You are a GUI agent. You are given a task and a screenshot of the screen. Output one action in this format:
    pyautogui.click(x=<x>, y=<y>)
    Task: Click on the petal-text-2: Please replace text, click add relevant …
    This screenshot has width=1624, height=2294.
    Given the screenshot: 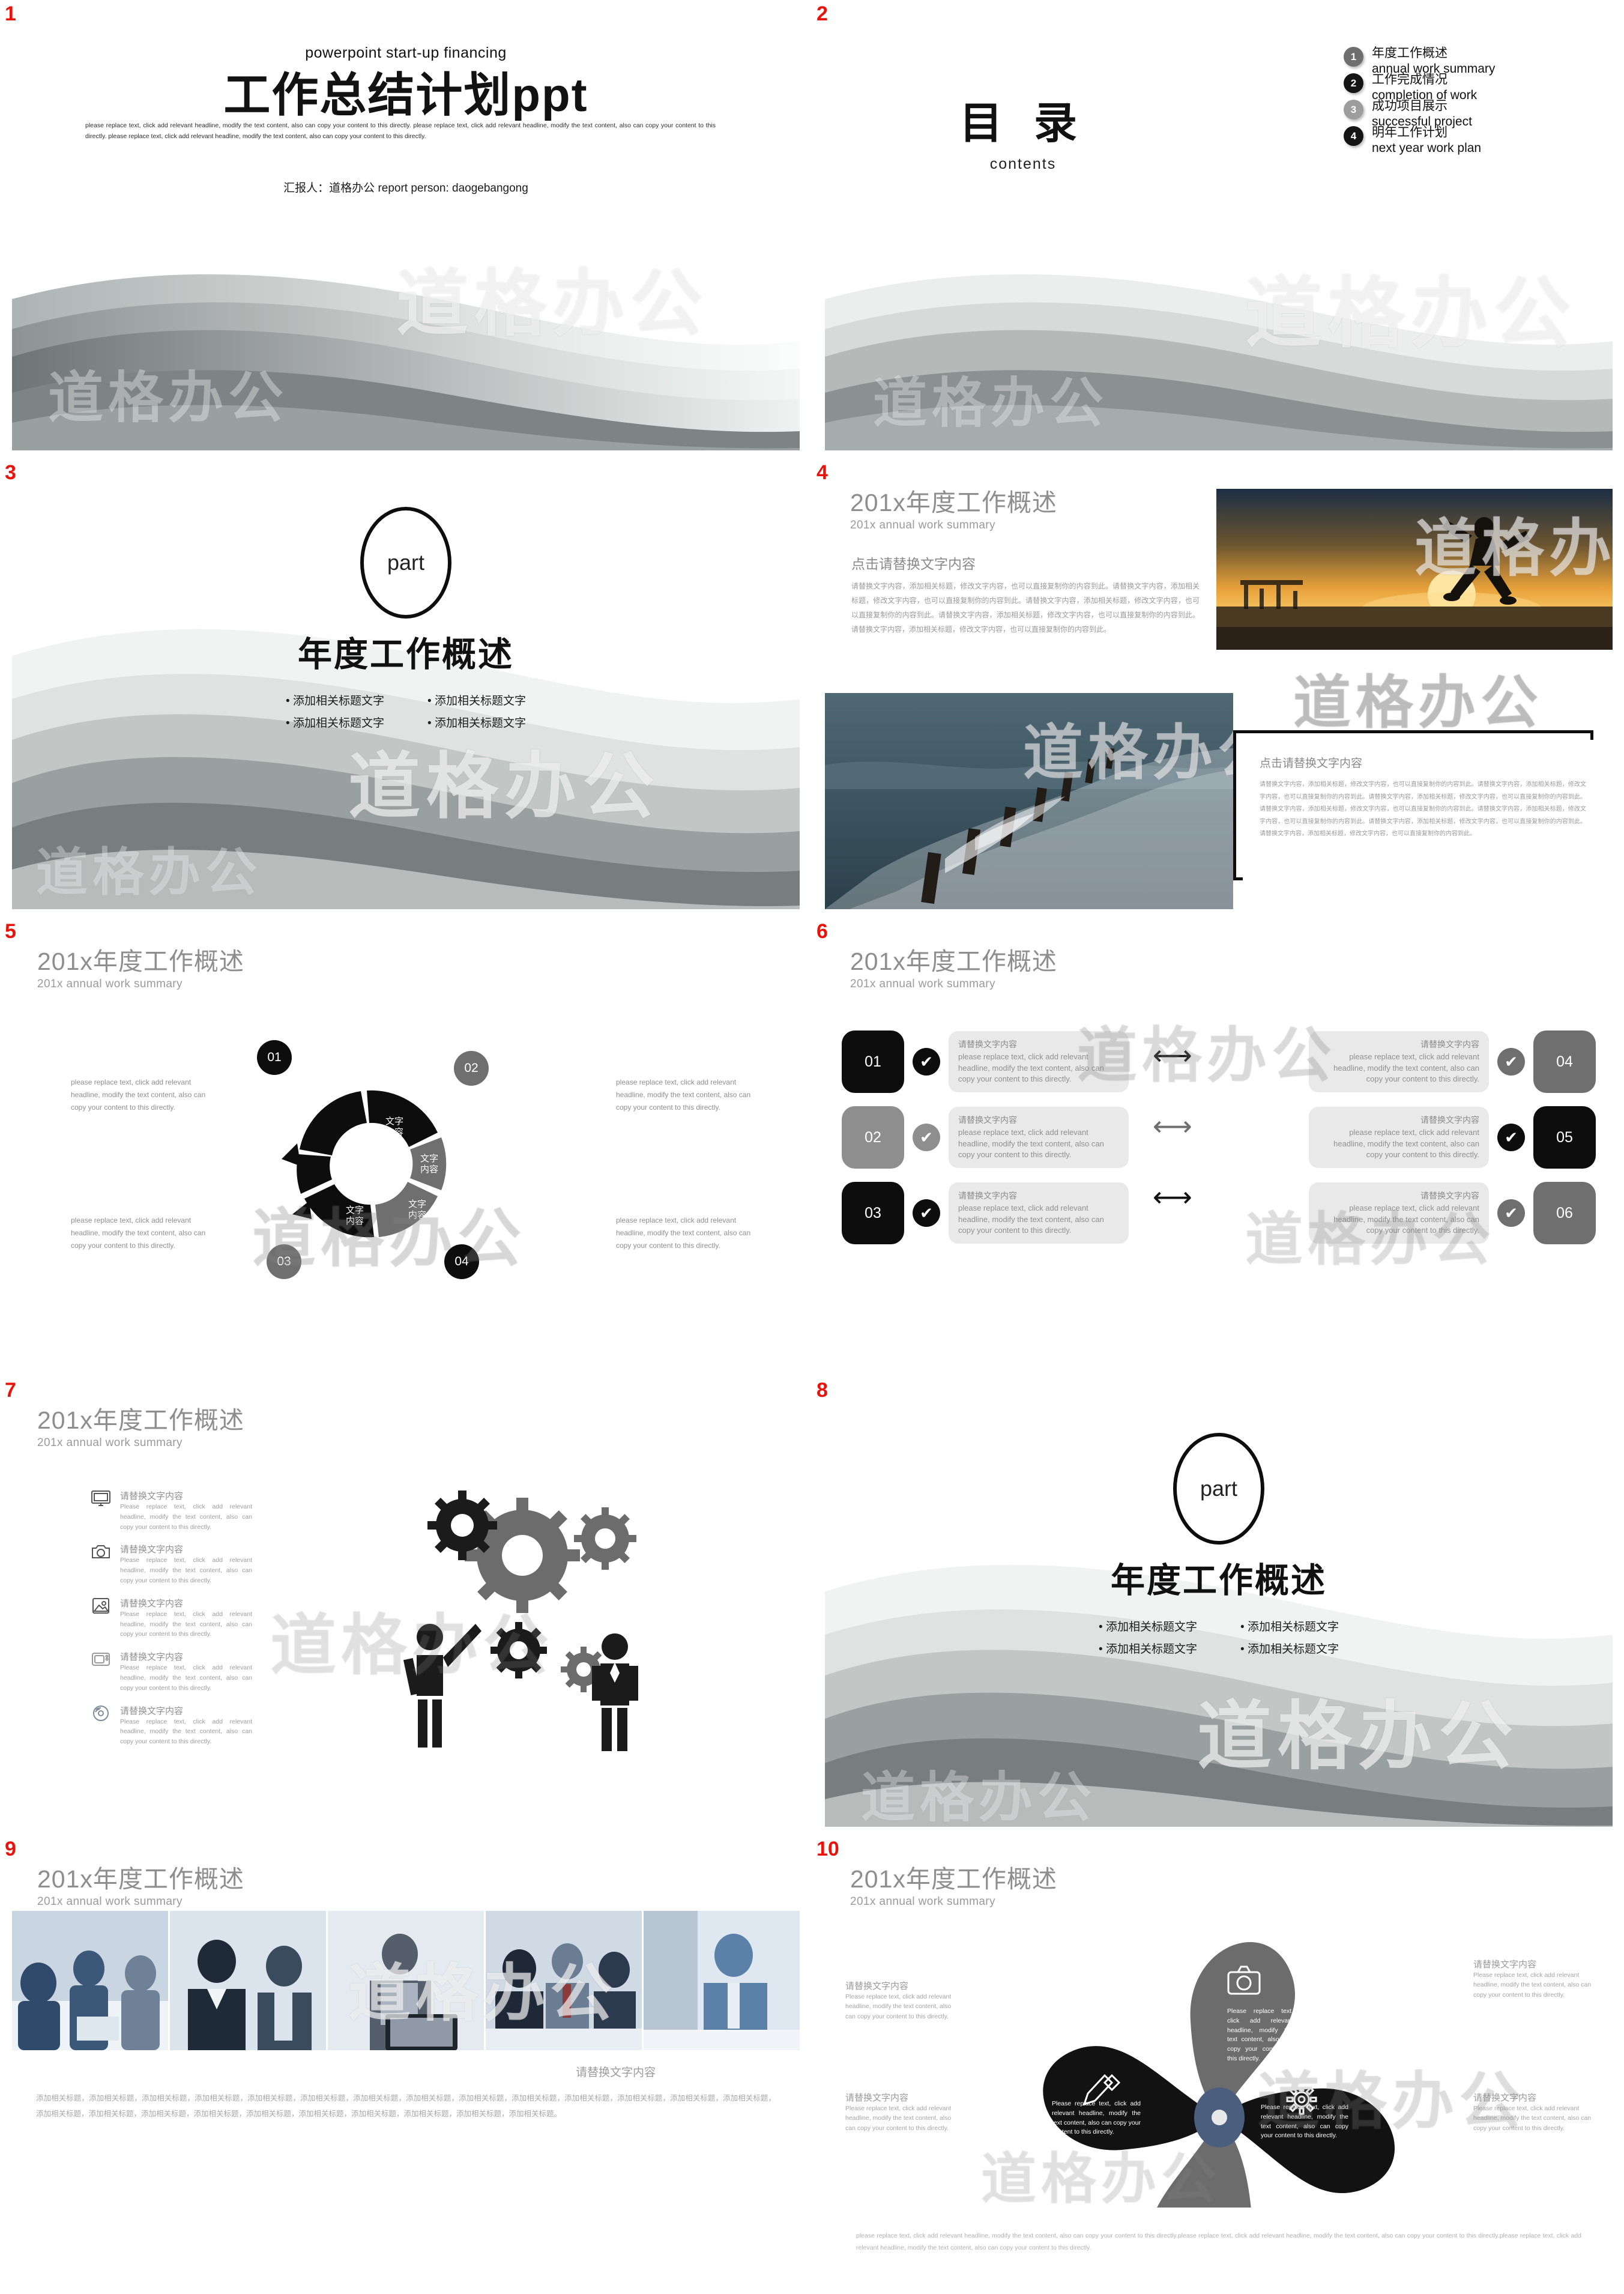 What is the action you would take?
    pyautogui.click(x=1260, y=2035)
    